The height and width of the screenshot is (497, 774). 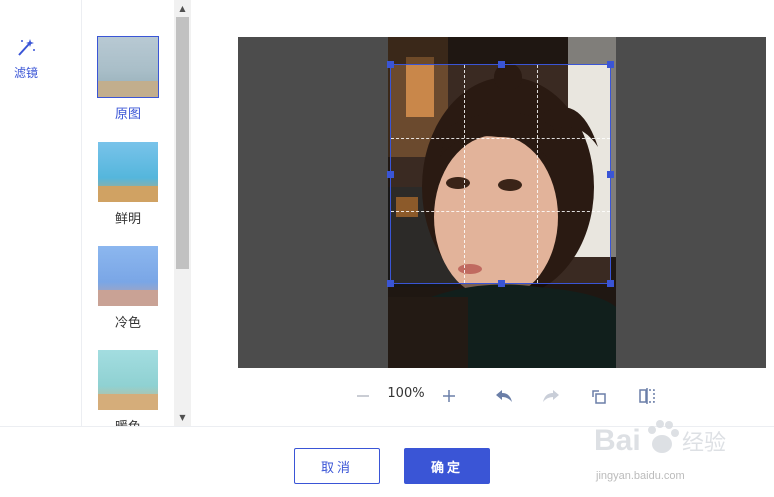 I want to click on rotate-icon, so click(x=599, y=397).